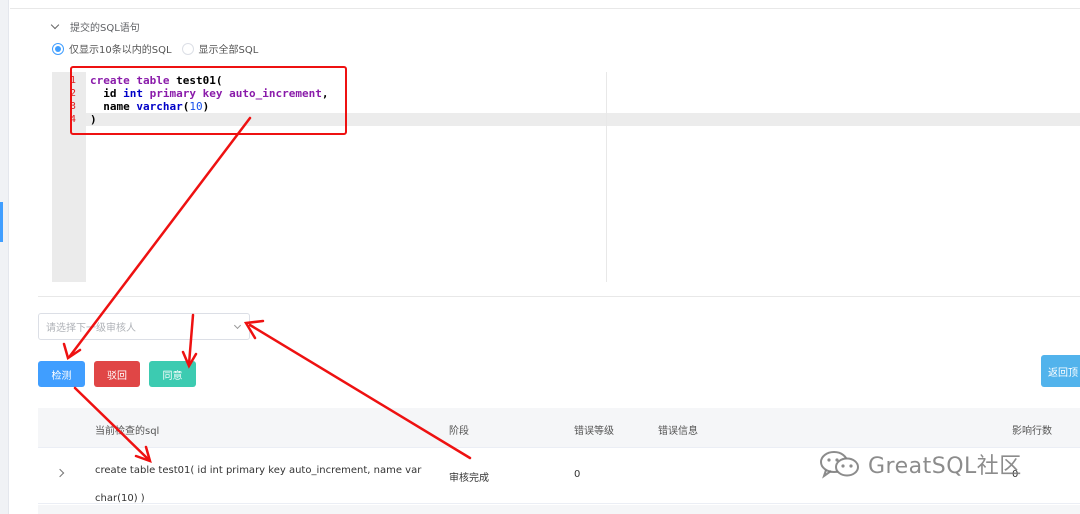 The image size is (1080, 514). What do you see at coordinates (58, 48) in the screenshot?
I see `radio-checked-icon` at bounding box center [58, 48].